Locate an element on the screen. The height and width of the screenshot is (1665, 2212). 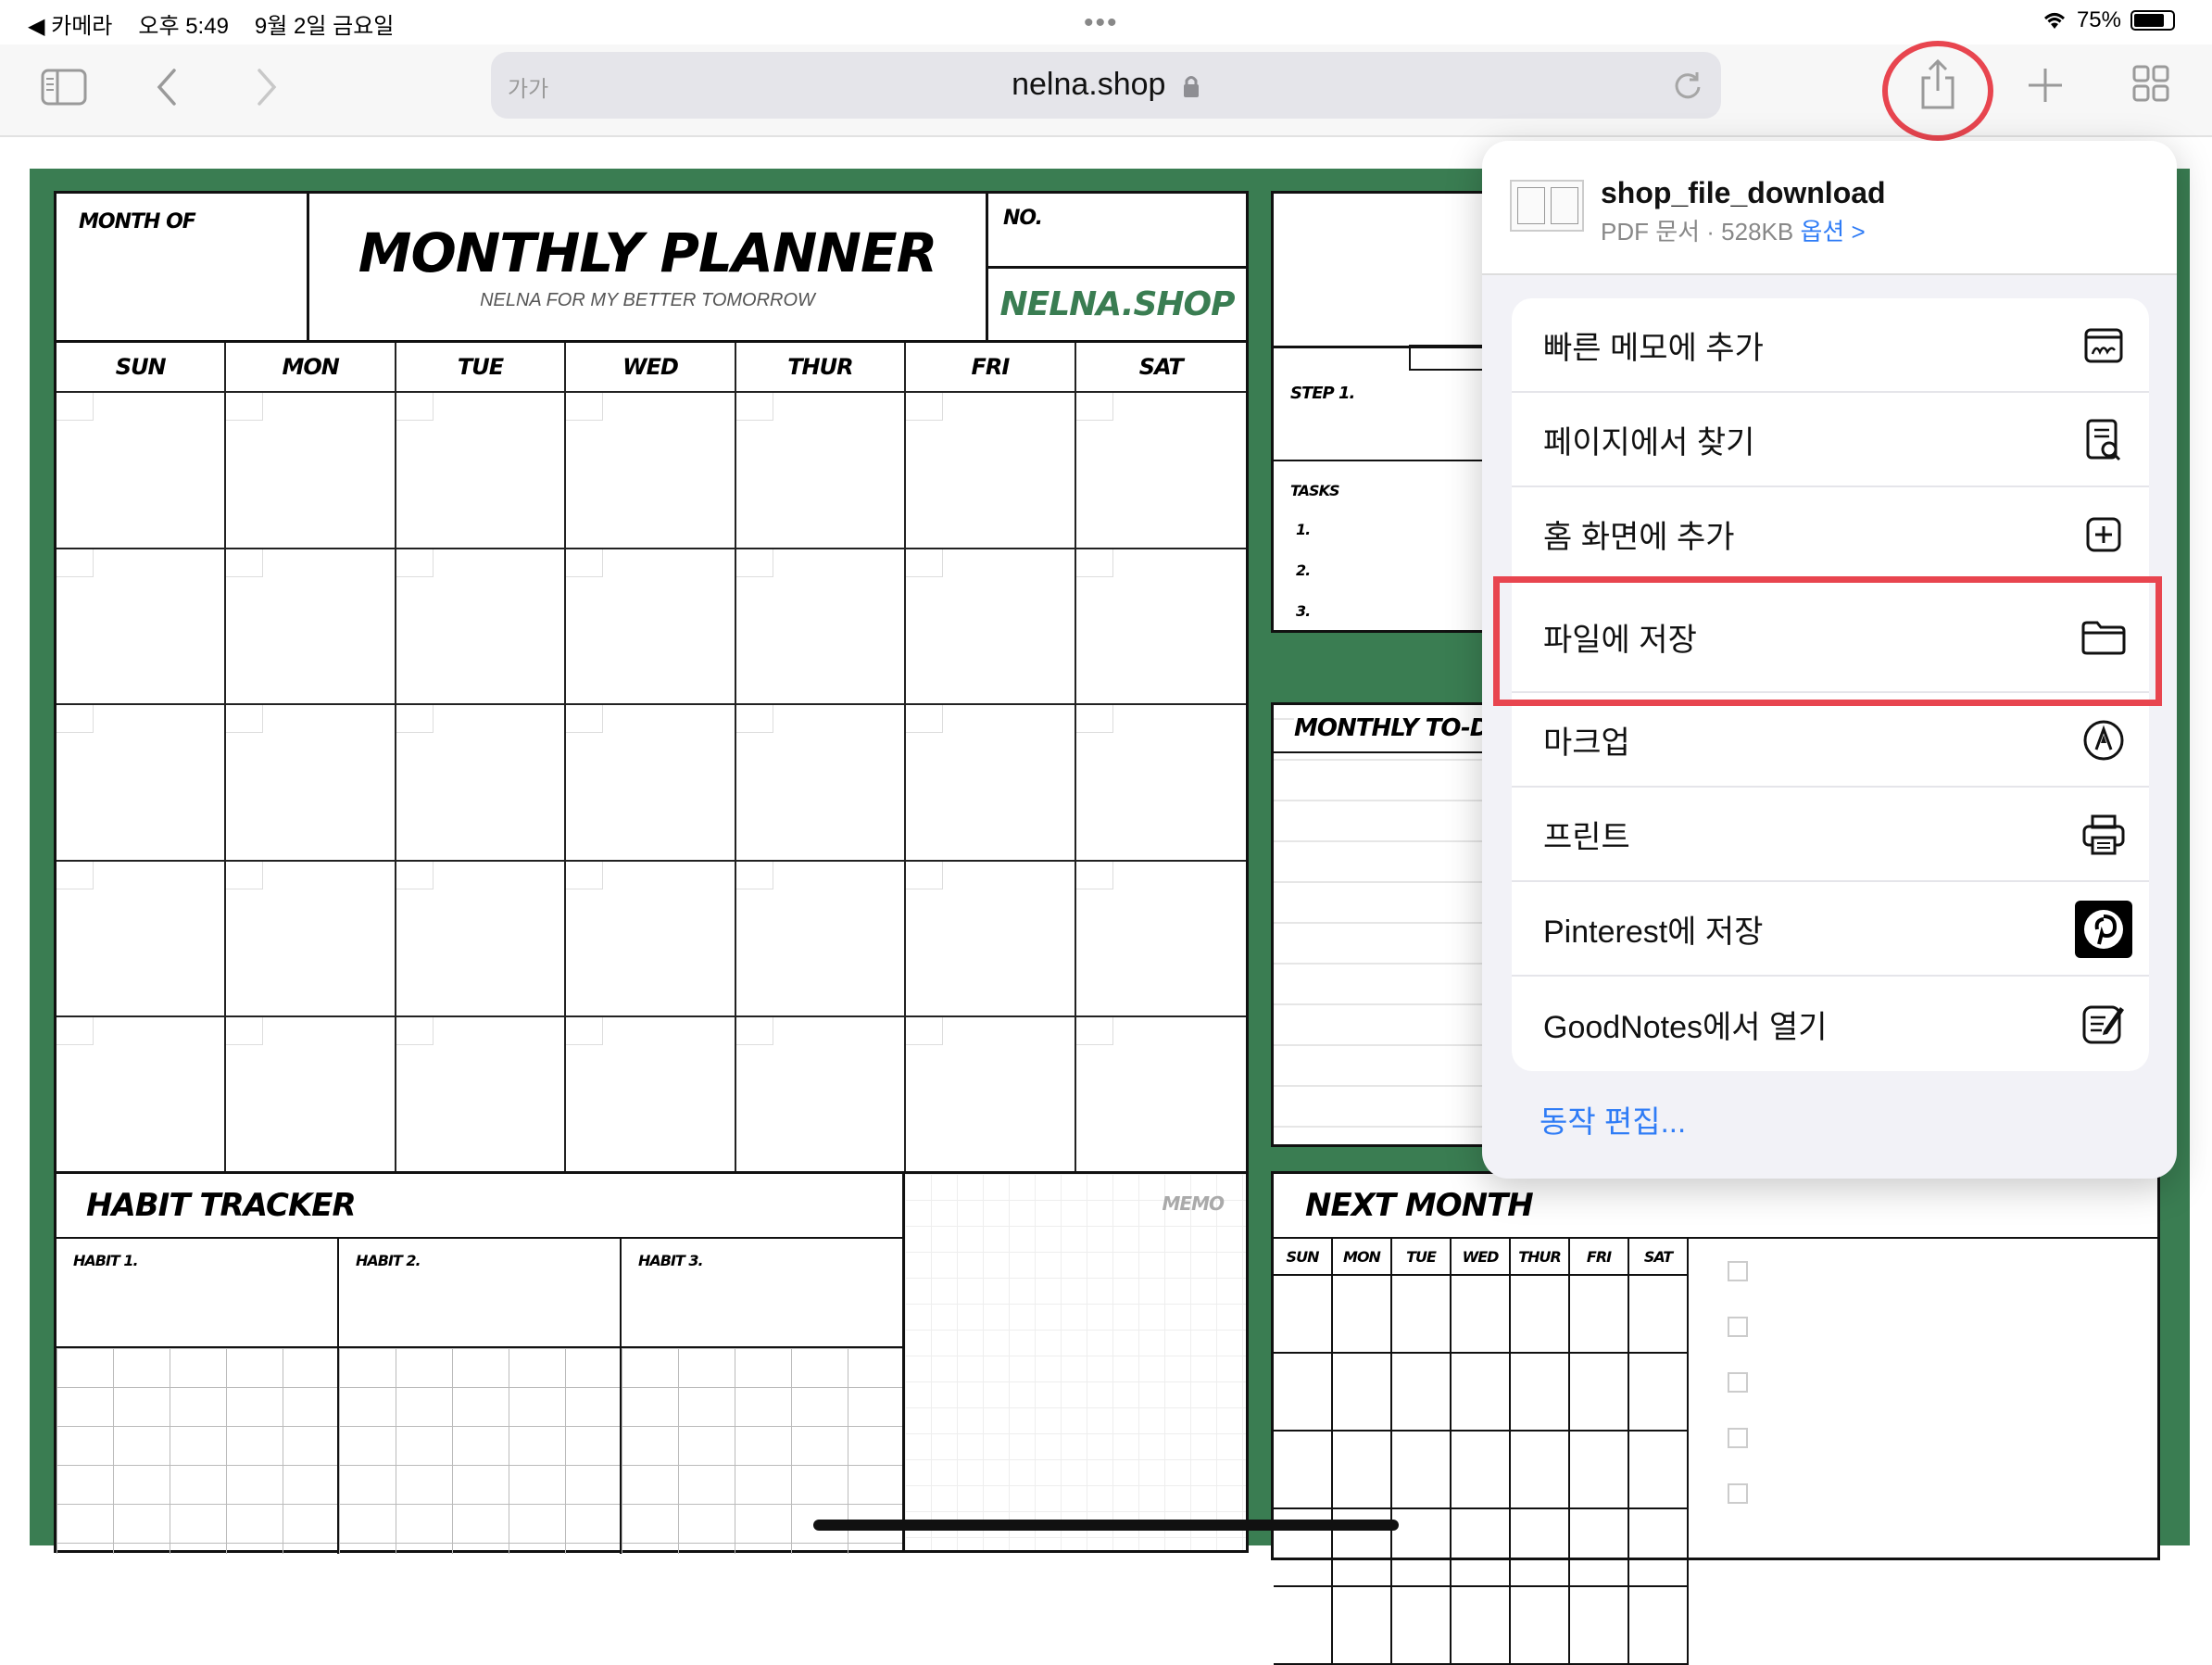
add-square-icon is located at coordinates (2104, 535).